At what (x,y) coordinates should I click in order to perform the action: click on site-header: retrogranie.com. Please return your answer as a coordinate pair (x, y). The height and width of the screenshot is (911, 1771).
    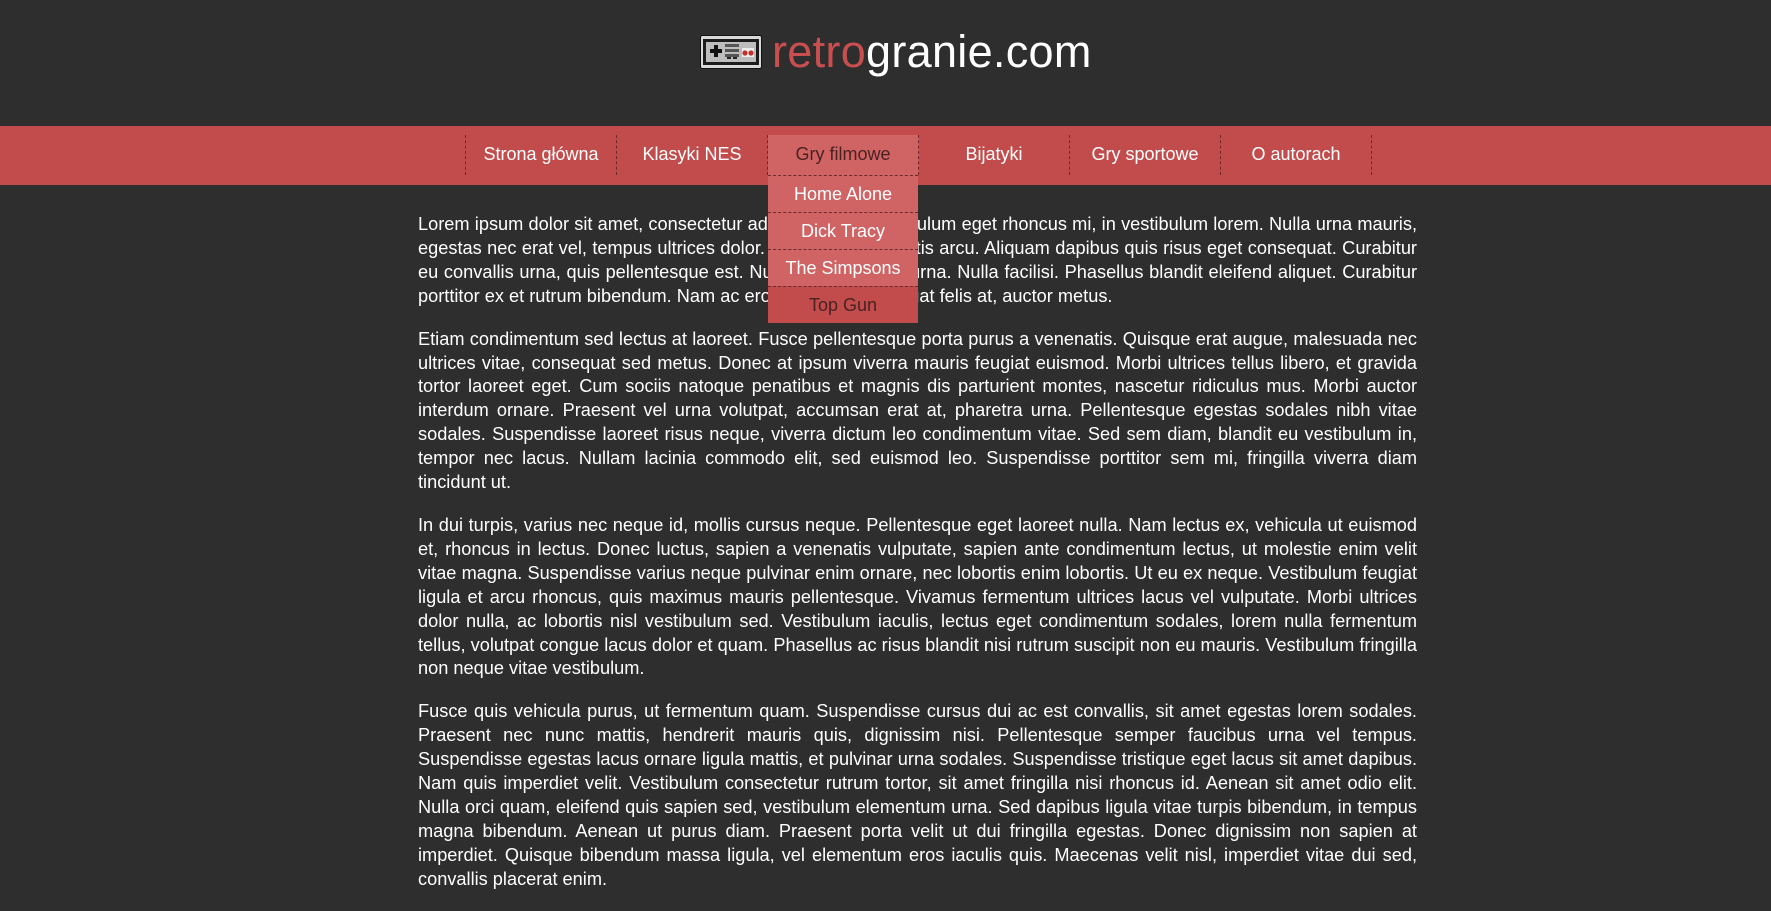
    Looking at the image, I should click on (885, 63).